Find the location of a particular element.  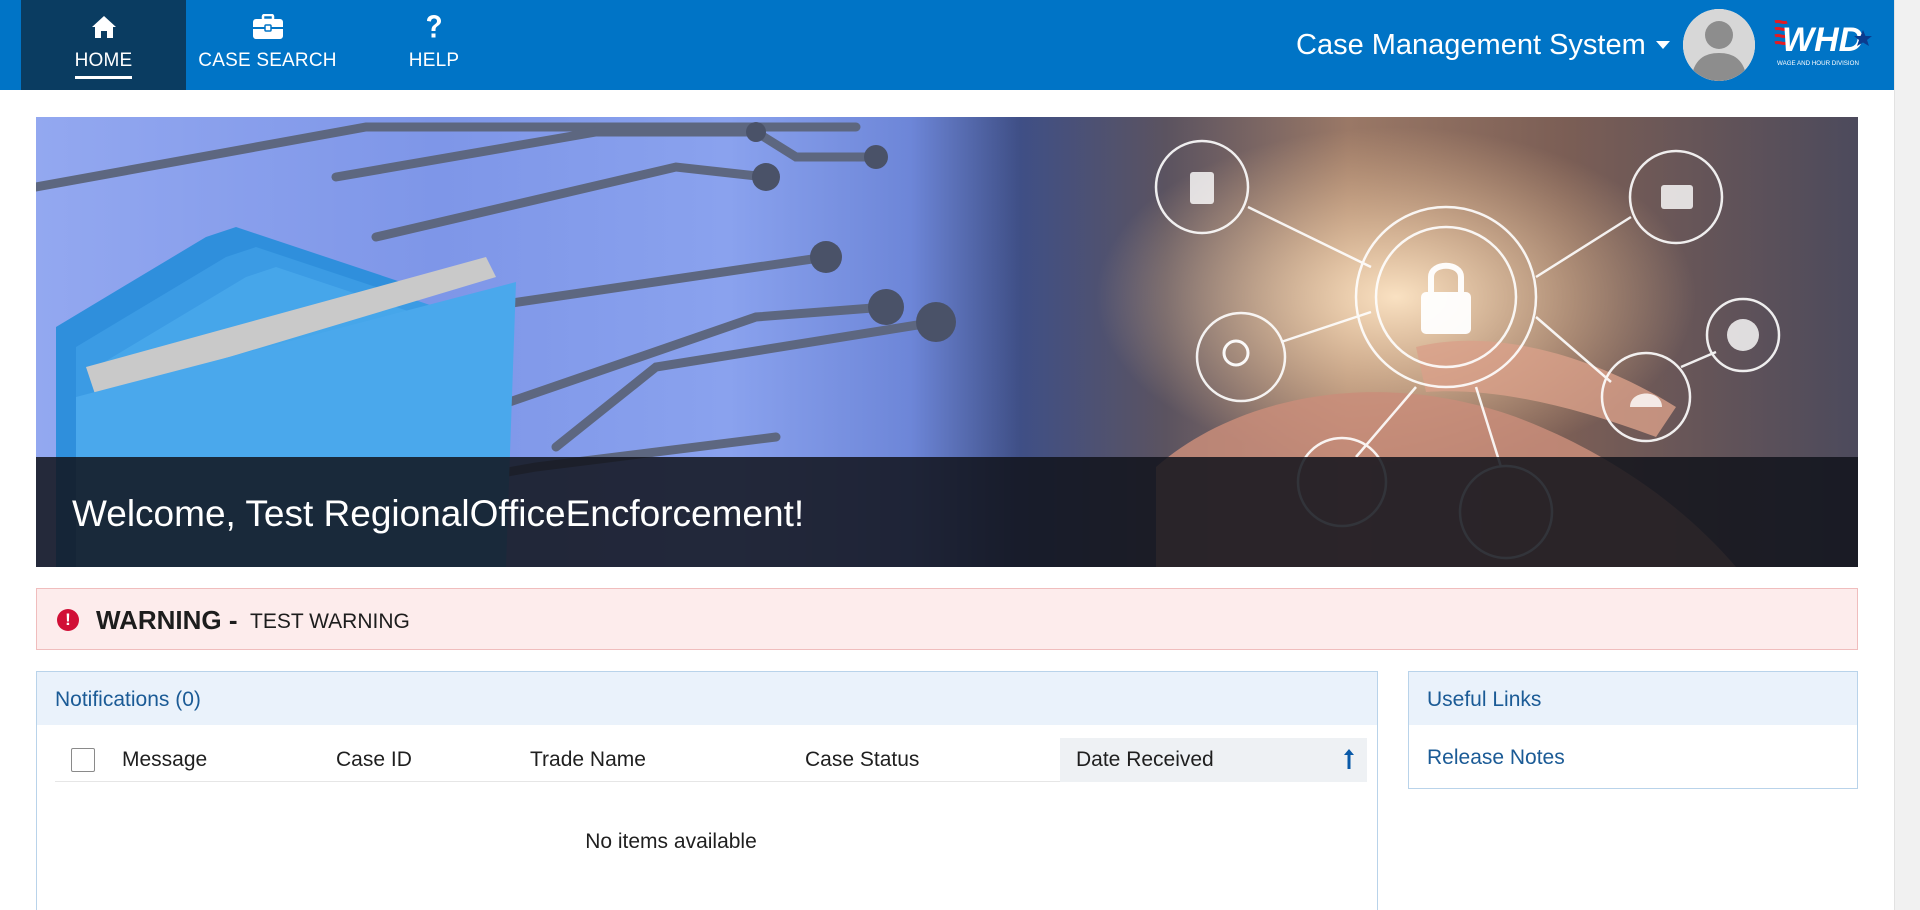

useful-links-header: Useful Links is located at coordinates (1633, 698).